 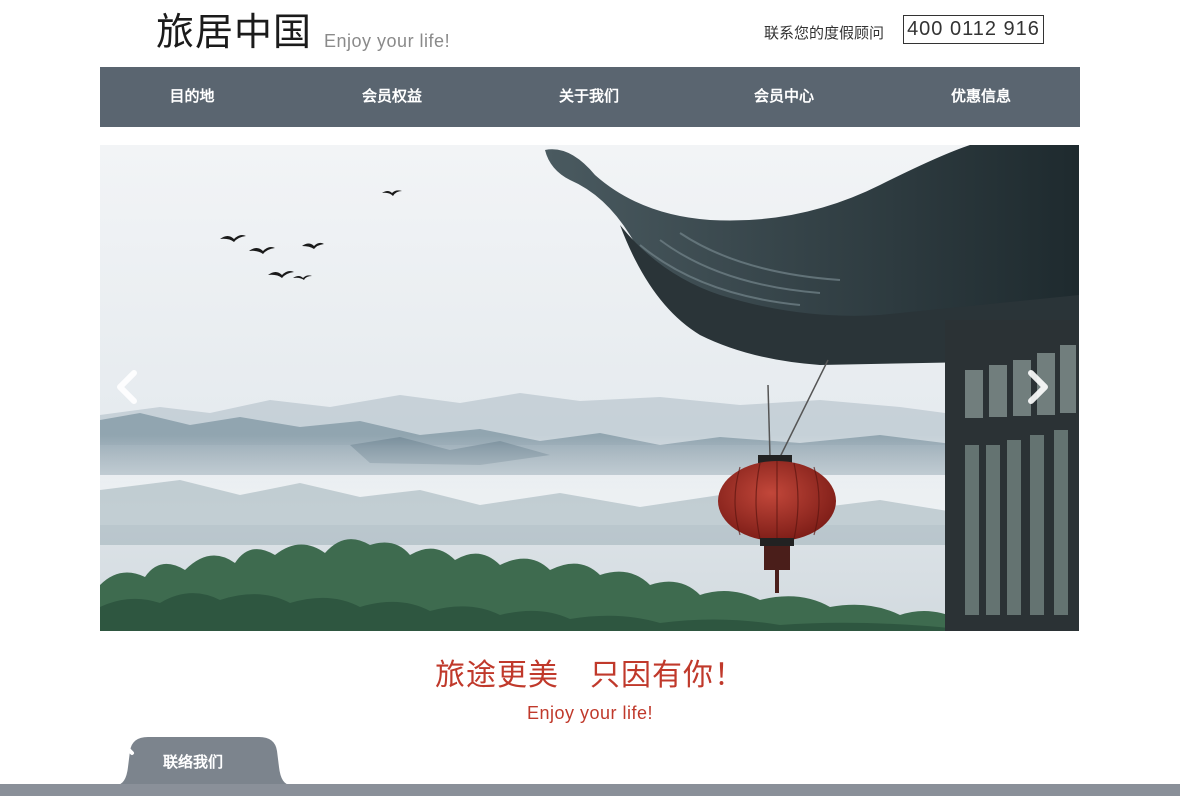 I want to click on main-nav: 目的地 会员权益 关于我们 会员中心 优惠信息, so click(x=590, y=97).